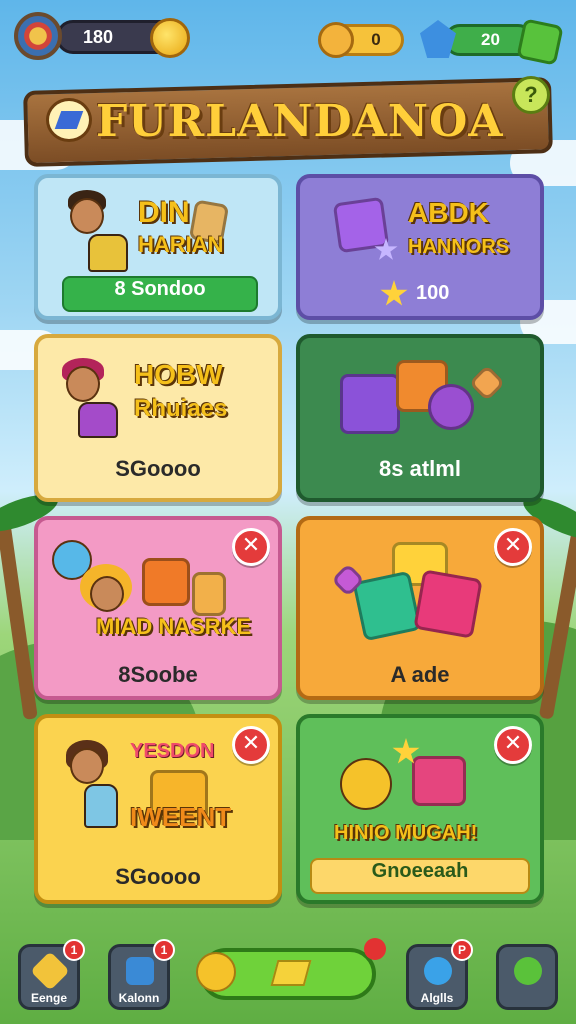 The width and height of the screenshot is (576, 1024). I want to click on card-gem-bundle: ✕ A ade, so click(420, 608).